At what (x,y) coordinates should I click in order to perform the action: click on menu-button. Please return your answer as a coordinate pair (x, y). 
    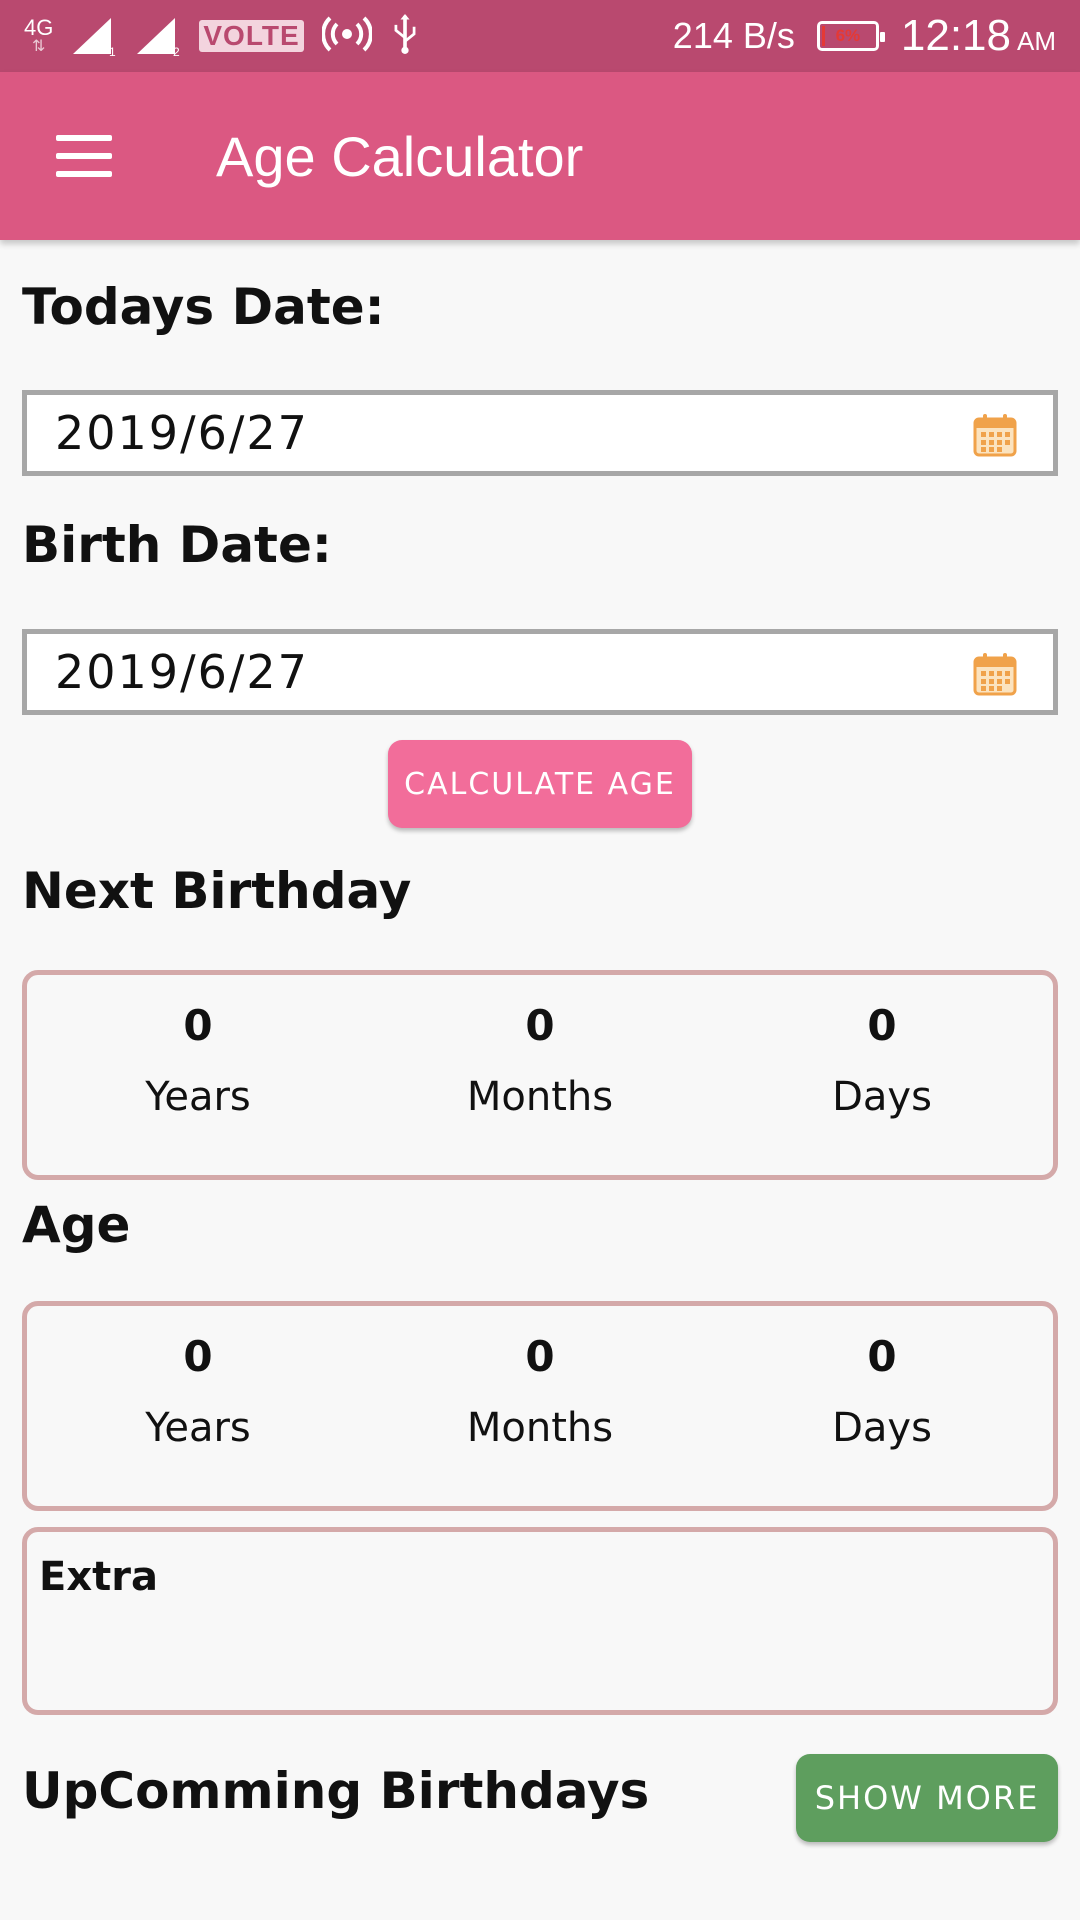
    Looking at the image, I should click on (84, 156).